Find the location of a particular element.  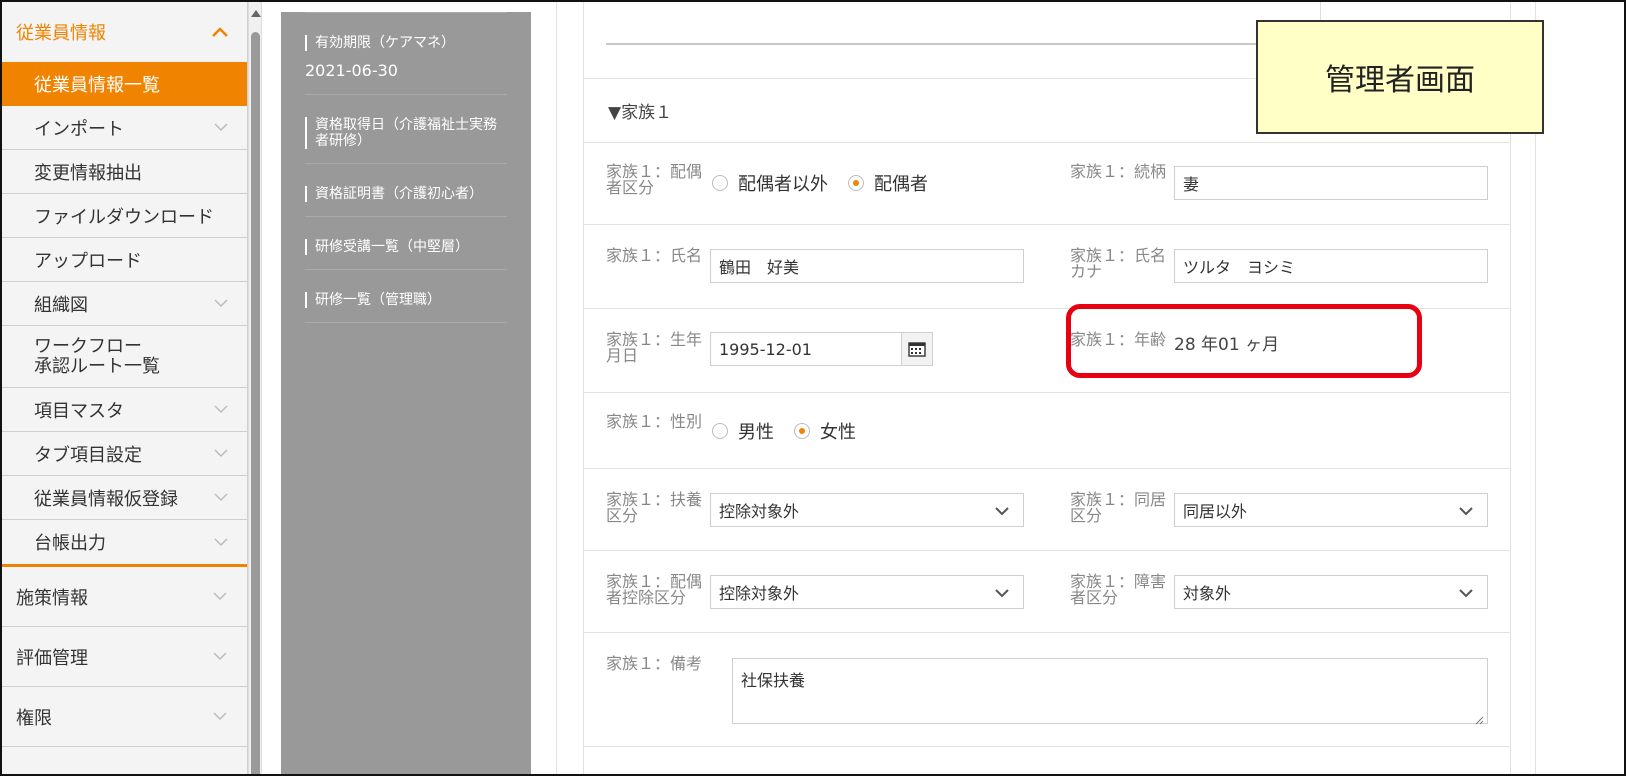

radio-option-label: 配偶者 is located at coordinates (901, 184).